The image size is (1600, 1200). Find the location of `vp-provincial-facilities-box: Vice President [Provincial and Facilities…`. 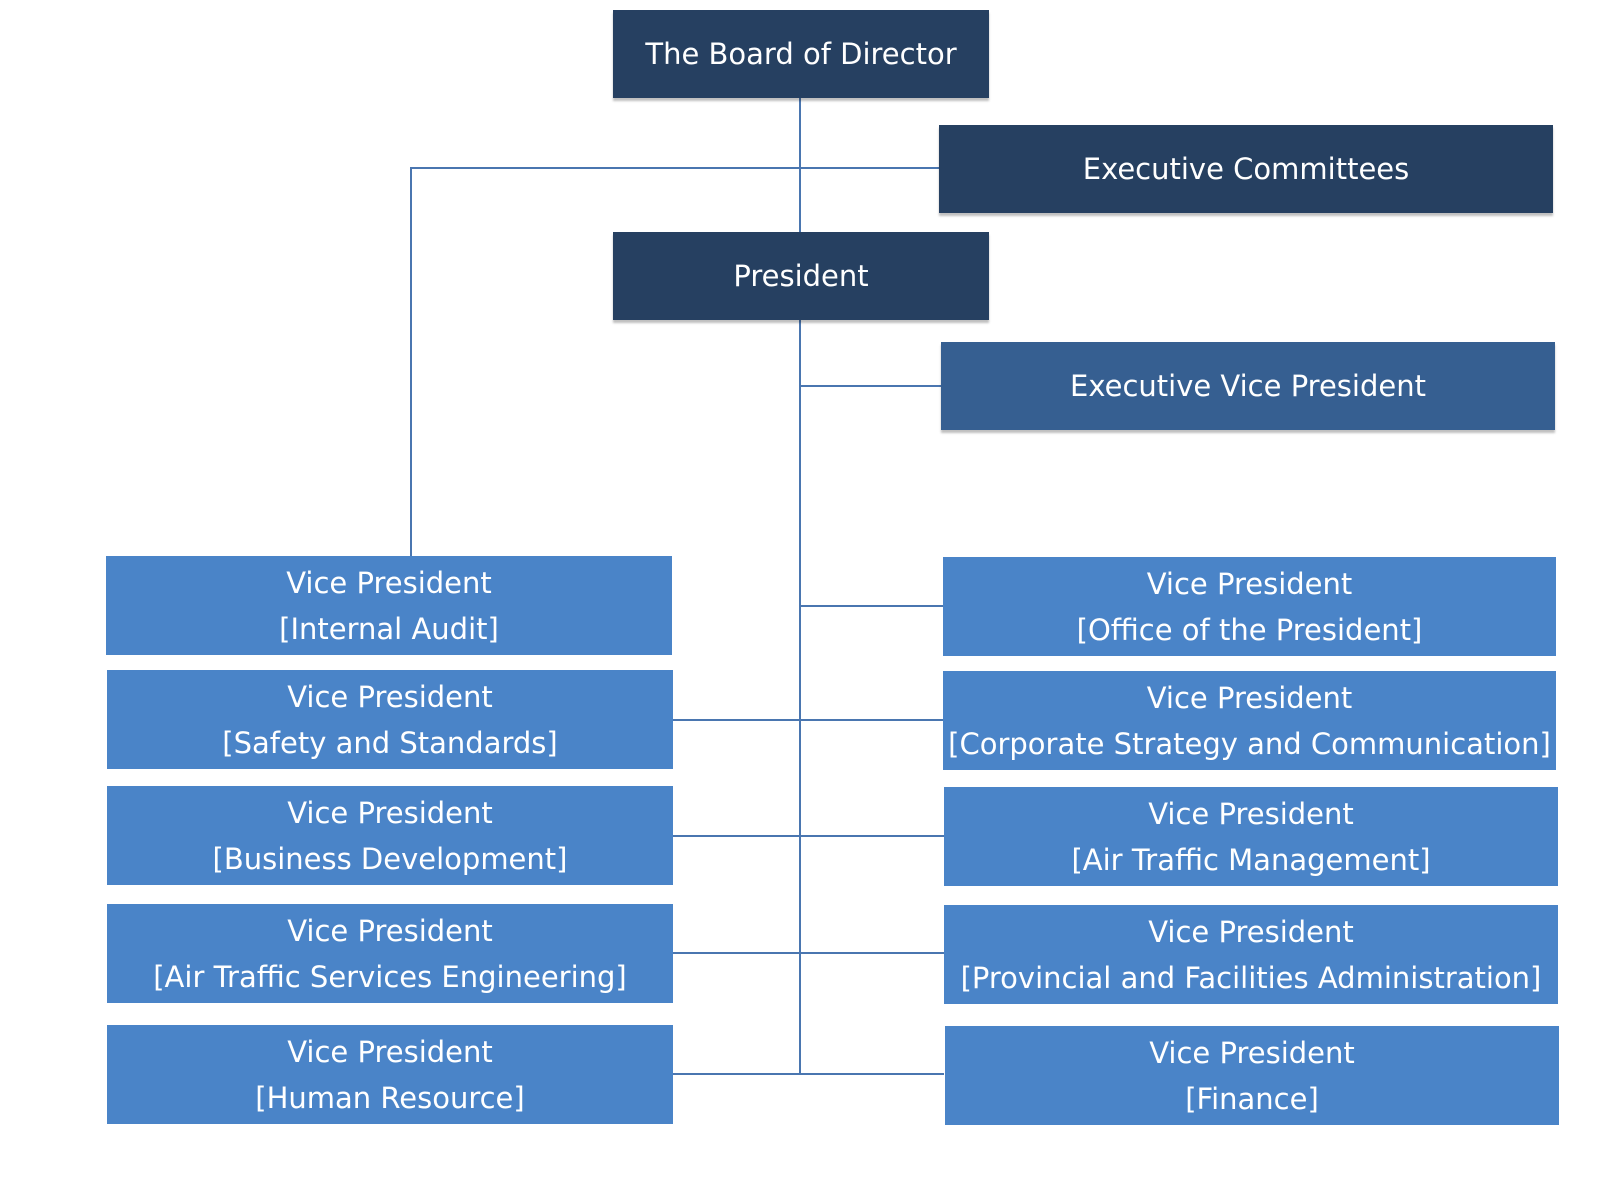

vp-provincial-facilities-box: Vice President [Provincial and Facilities… is located at coordinates (1251, 954).